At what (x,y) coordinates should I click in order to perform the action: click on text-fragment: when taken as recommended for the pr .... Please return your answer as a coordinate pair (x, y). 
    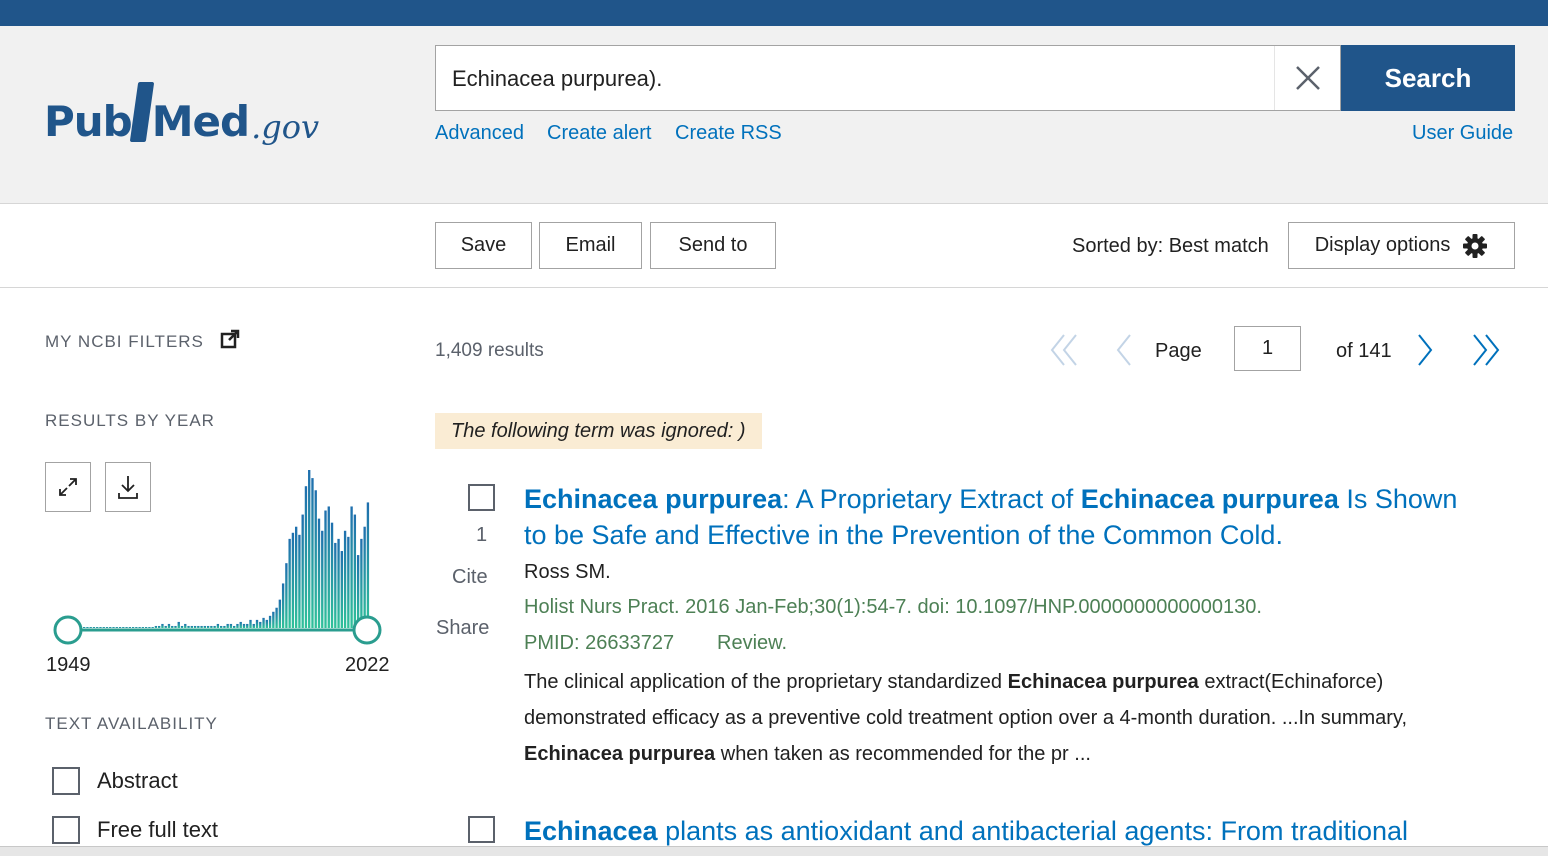
    Looking at the image, I should click on (903, 754).